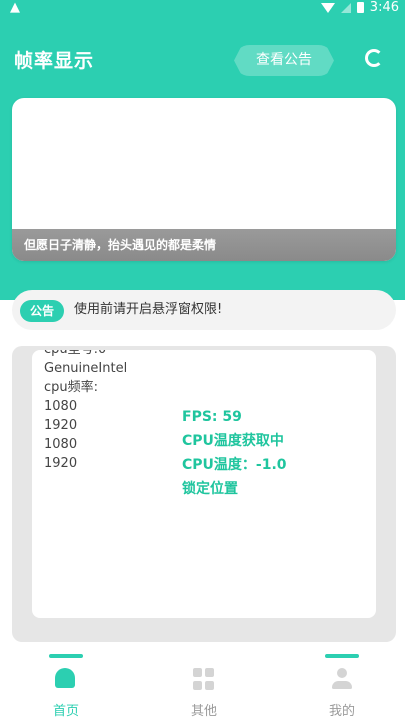  Describe the element at coordinates (86, 368) in the screenshot. I see `device-info-line: GenuineIntel` at that location.